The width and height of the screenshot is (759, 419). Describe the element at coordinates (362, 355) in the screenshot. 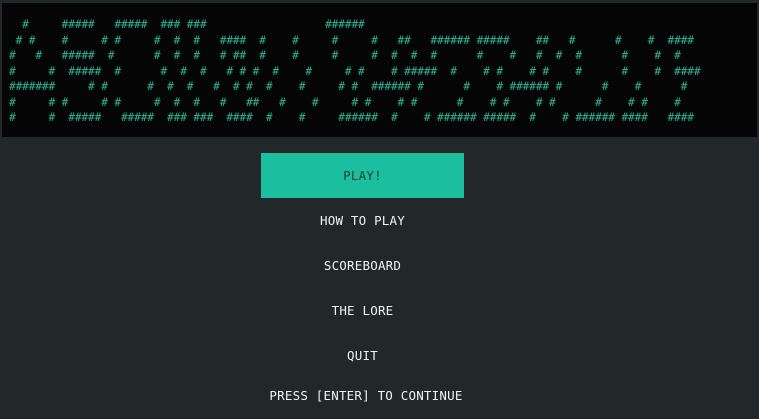

I see `menu-item-quit: QUIT` at that location.